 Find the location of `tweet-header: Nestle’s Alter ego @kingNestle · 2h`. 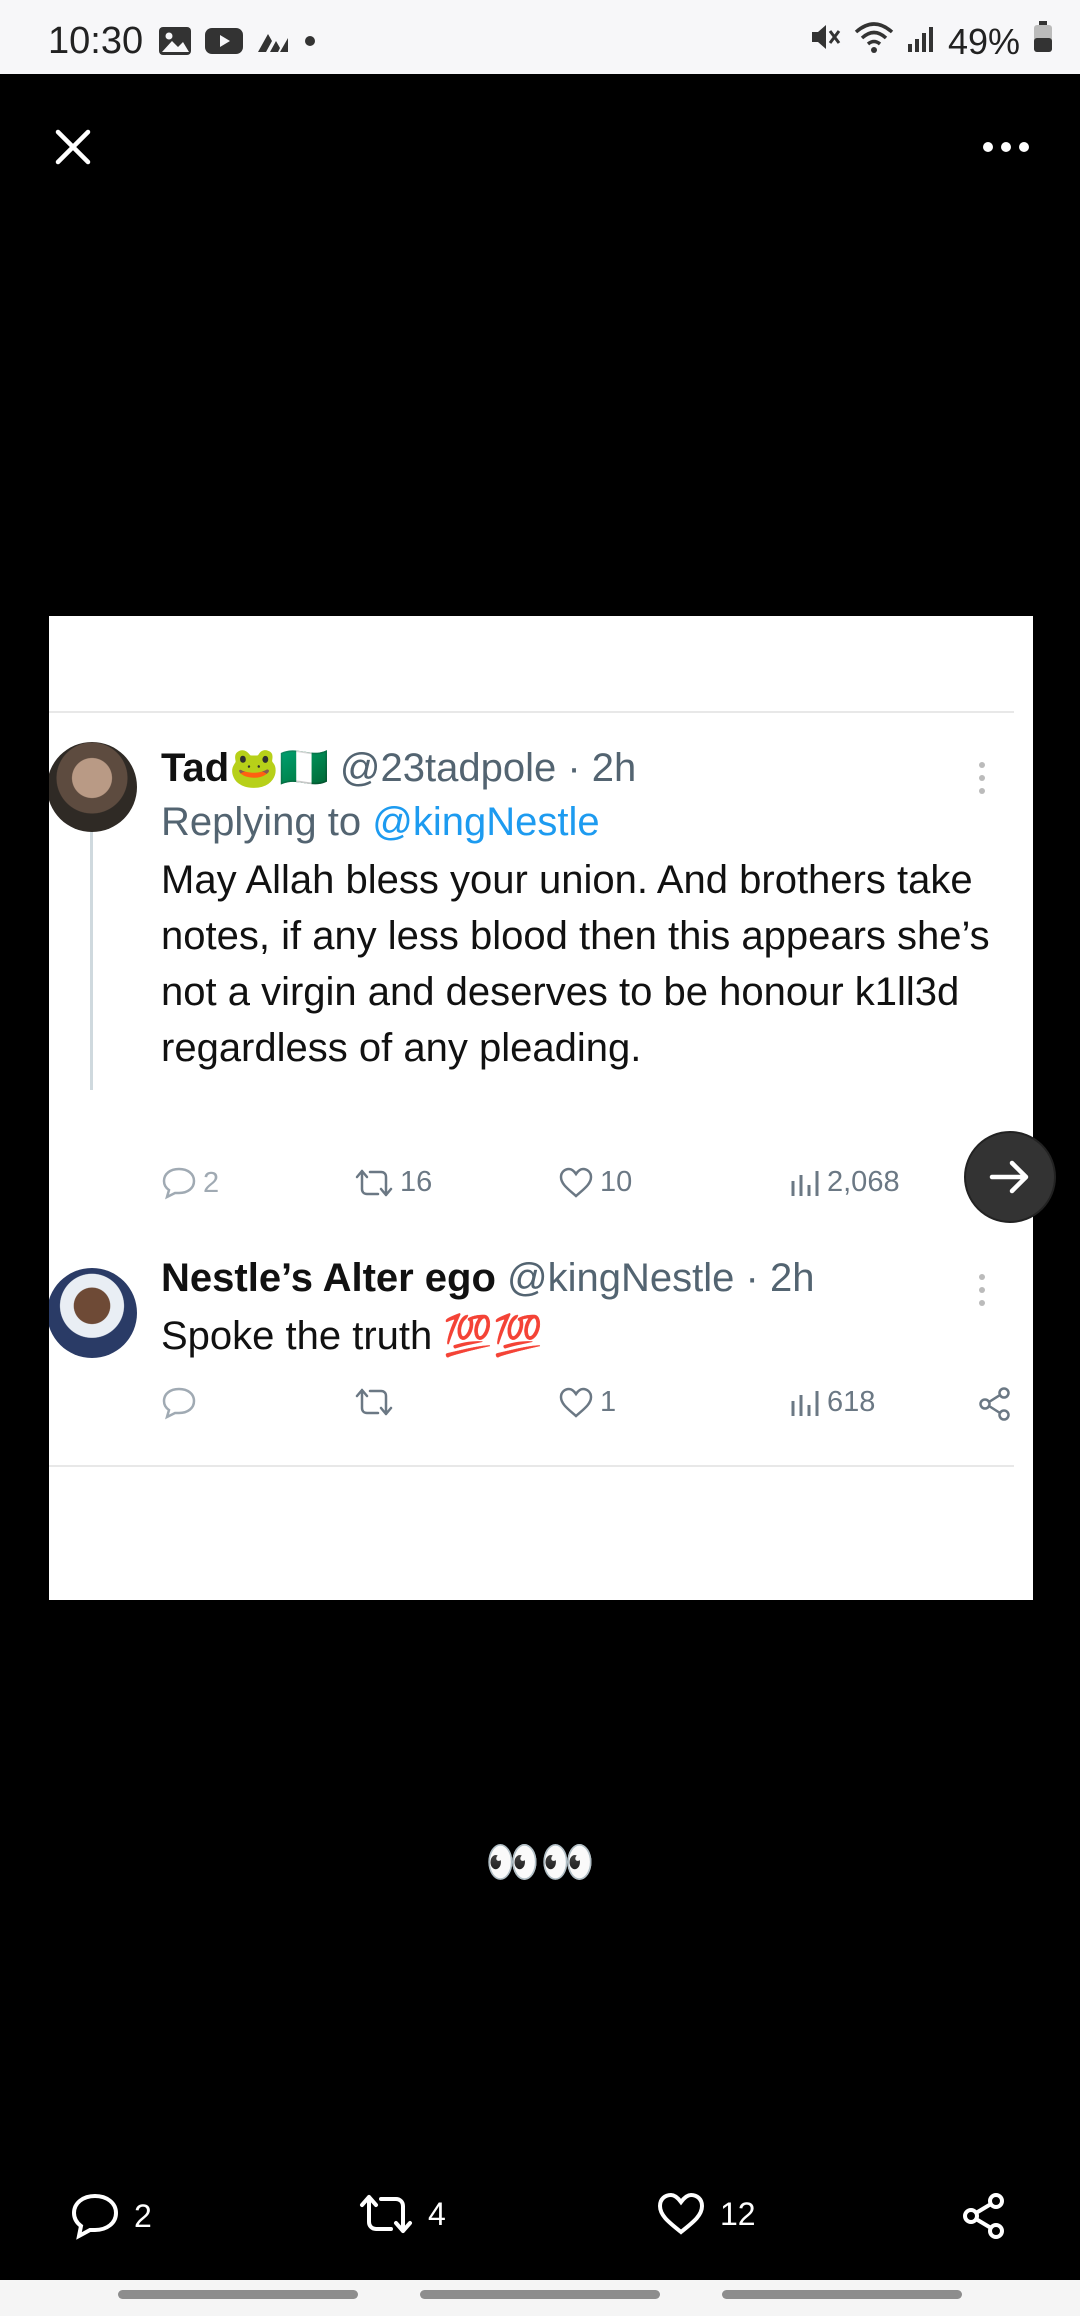

tweet-header: Nestle’s Alter ego @kingNestle · 2h is located at coordinates (487, 1278).